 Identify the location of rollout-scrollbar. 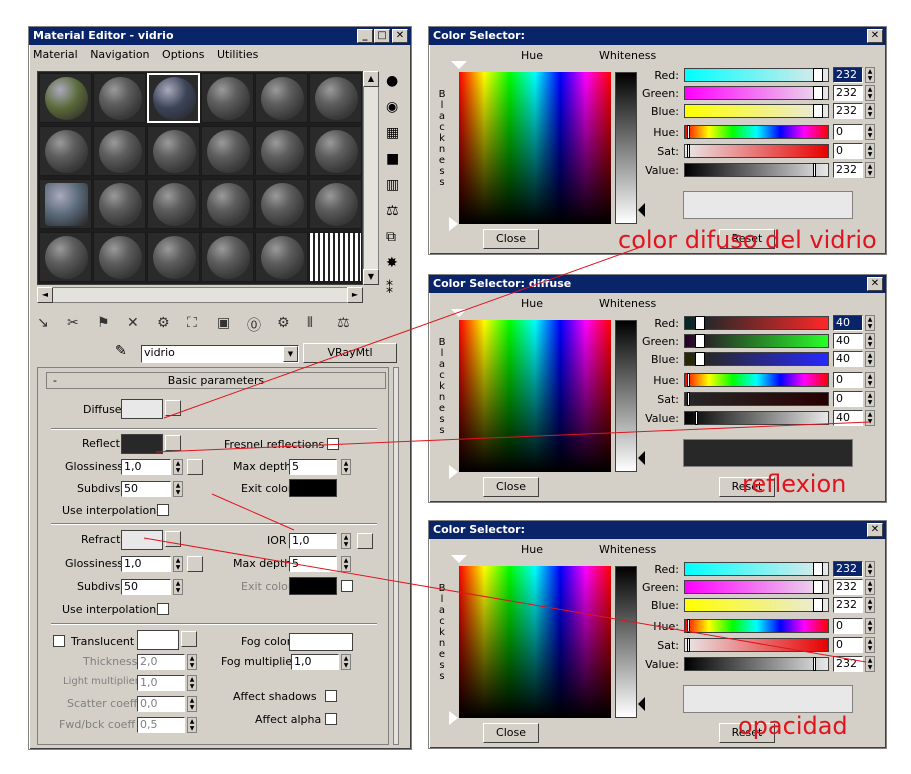
(396, 556).